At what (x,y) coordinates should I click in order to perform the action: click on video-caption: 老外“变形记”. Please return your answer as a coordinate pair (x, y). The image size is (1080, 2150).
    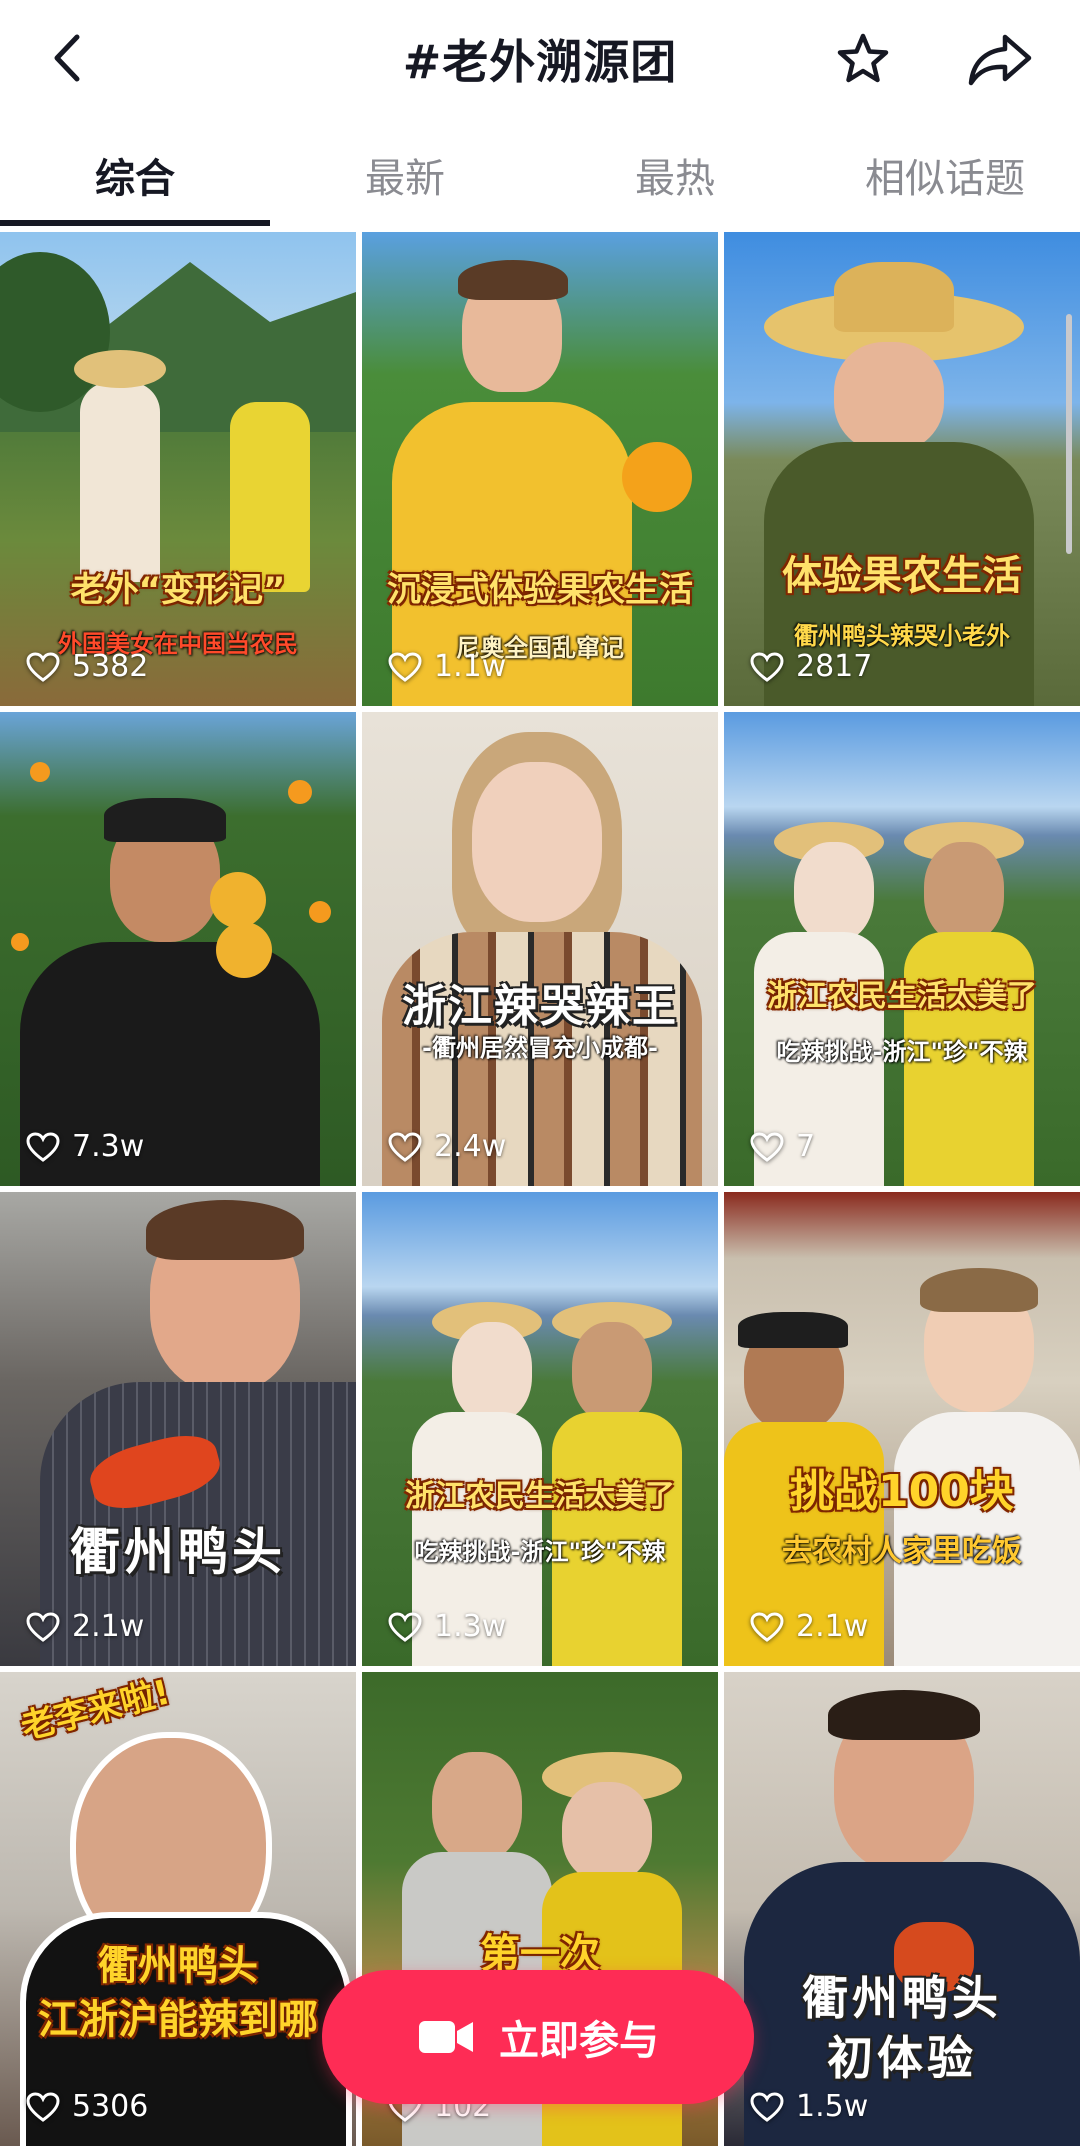
    Looking at the image, I should click on (178, 590).